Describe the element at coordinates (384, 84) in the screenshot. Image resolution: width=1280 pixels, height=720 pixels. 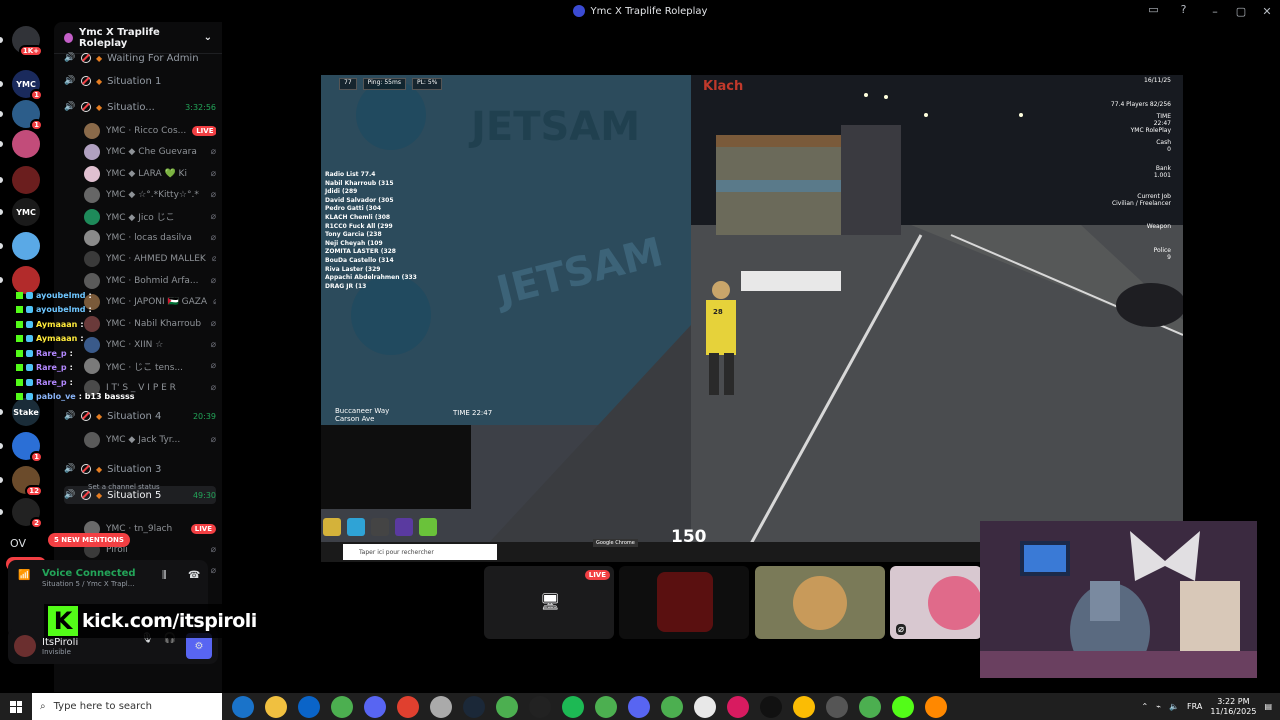
I see `hud-stat: Ping: 55ms` at that location.